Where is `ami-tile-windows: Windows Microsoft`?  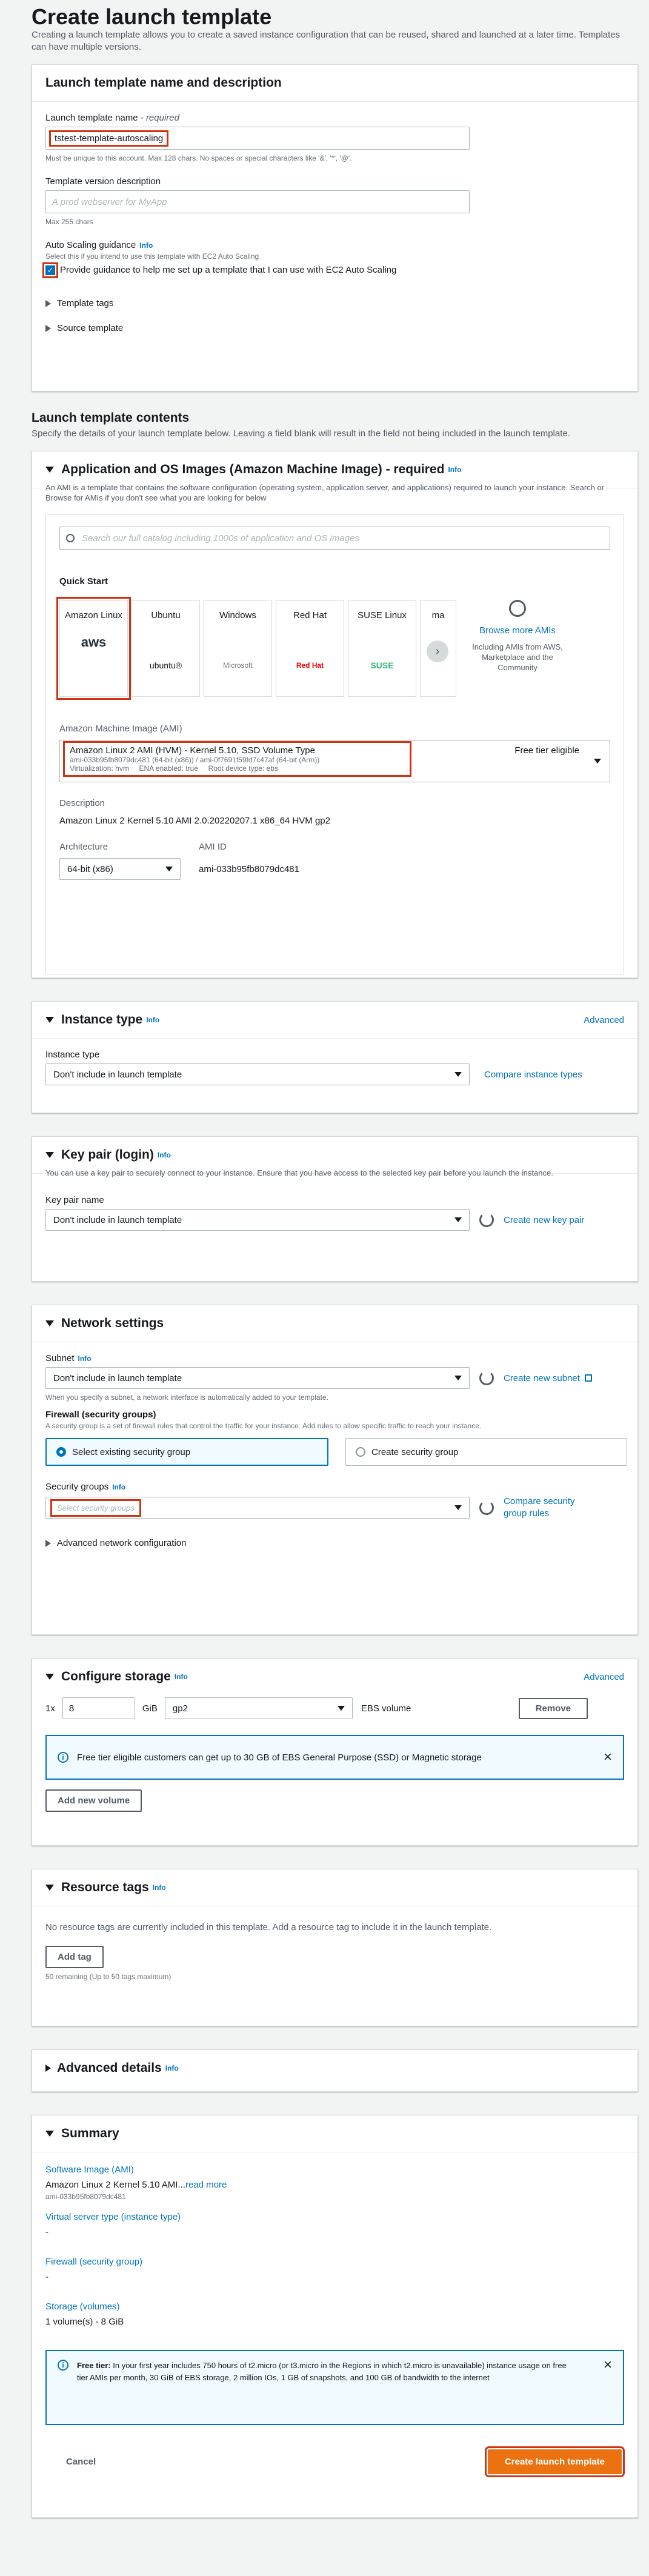 ami-tile-windows: Windows Microsoft is located at coordinates (238, 648).